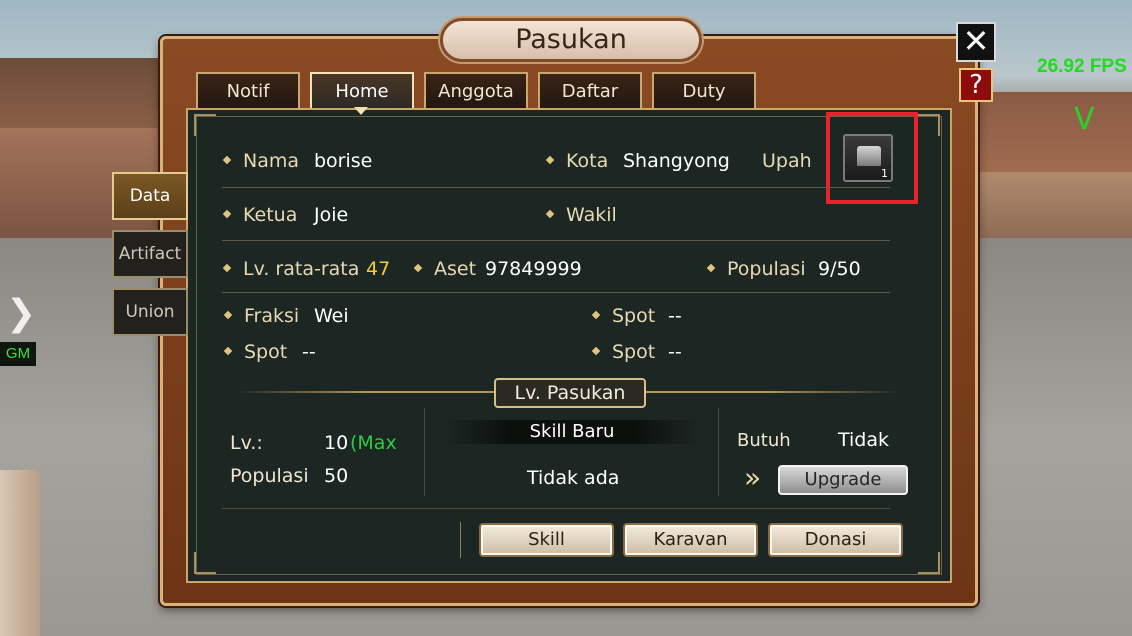 The height and width of the screenshot is (636, 1132). Describe the element at coordinates (976, 42) in the screenshot. I see `close-button: ✕` at that location.